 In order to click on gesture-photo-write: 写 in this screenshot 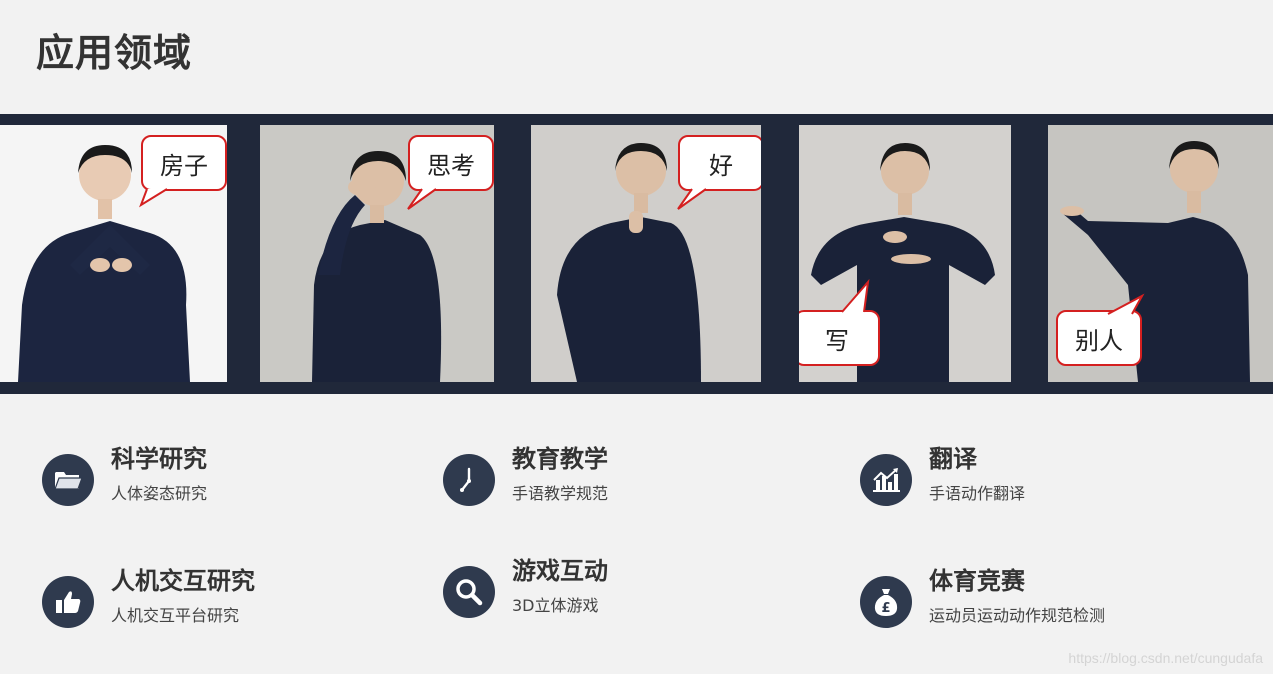, I will do `click(905, 253)`.